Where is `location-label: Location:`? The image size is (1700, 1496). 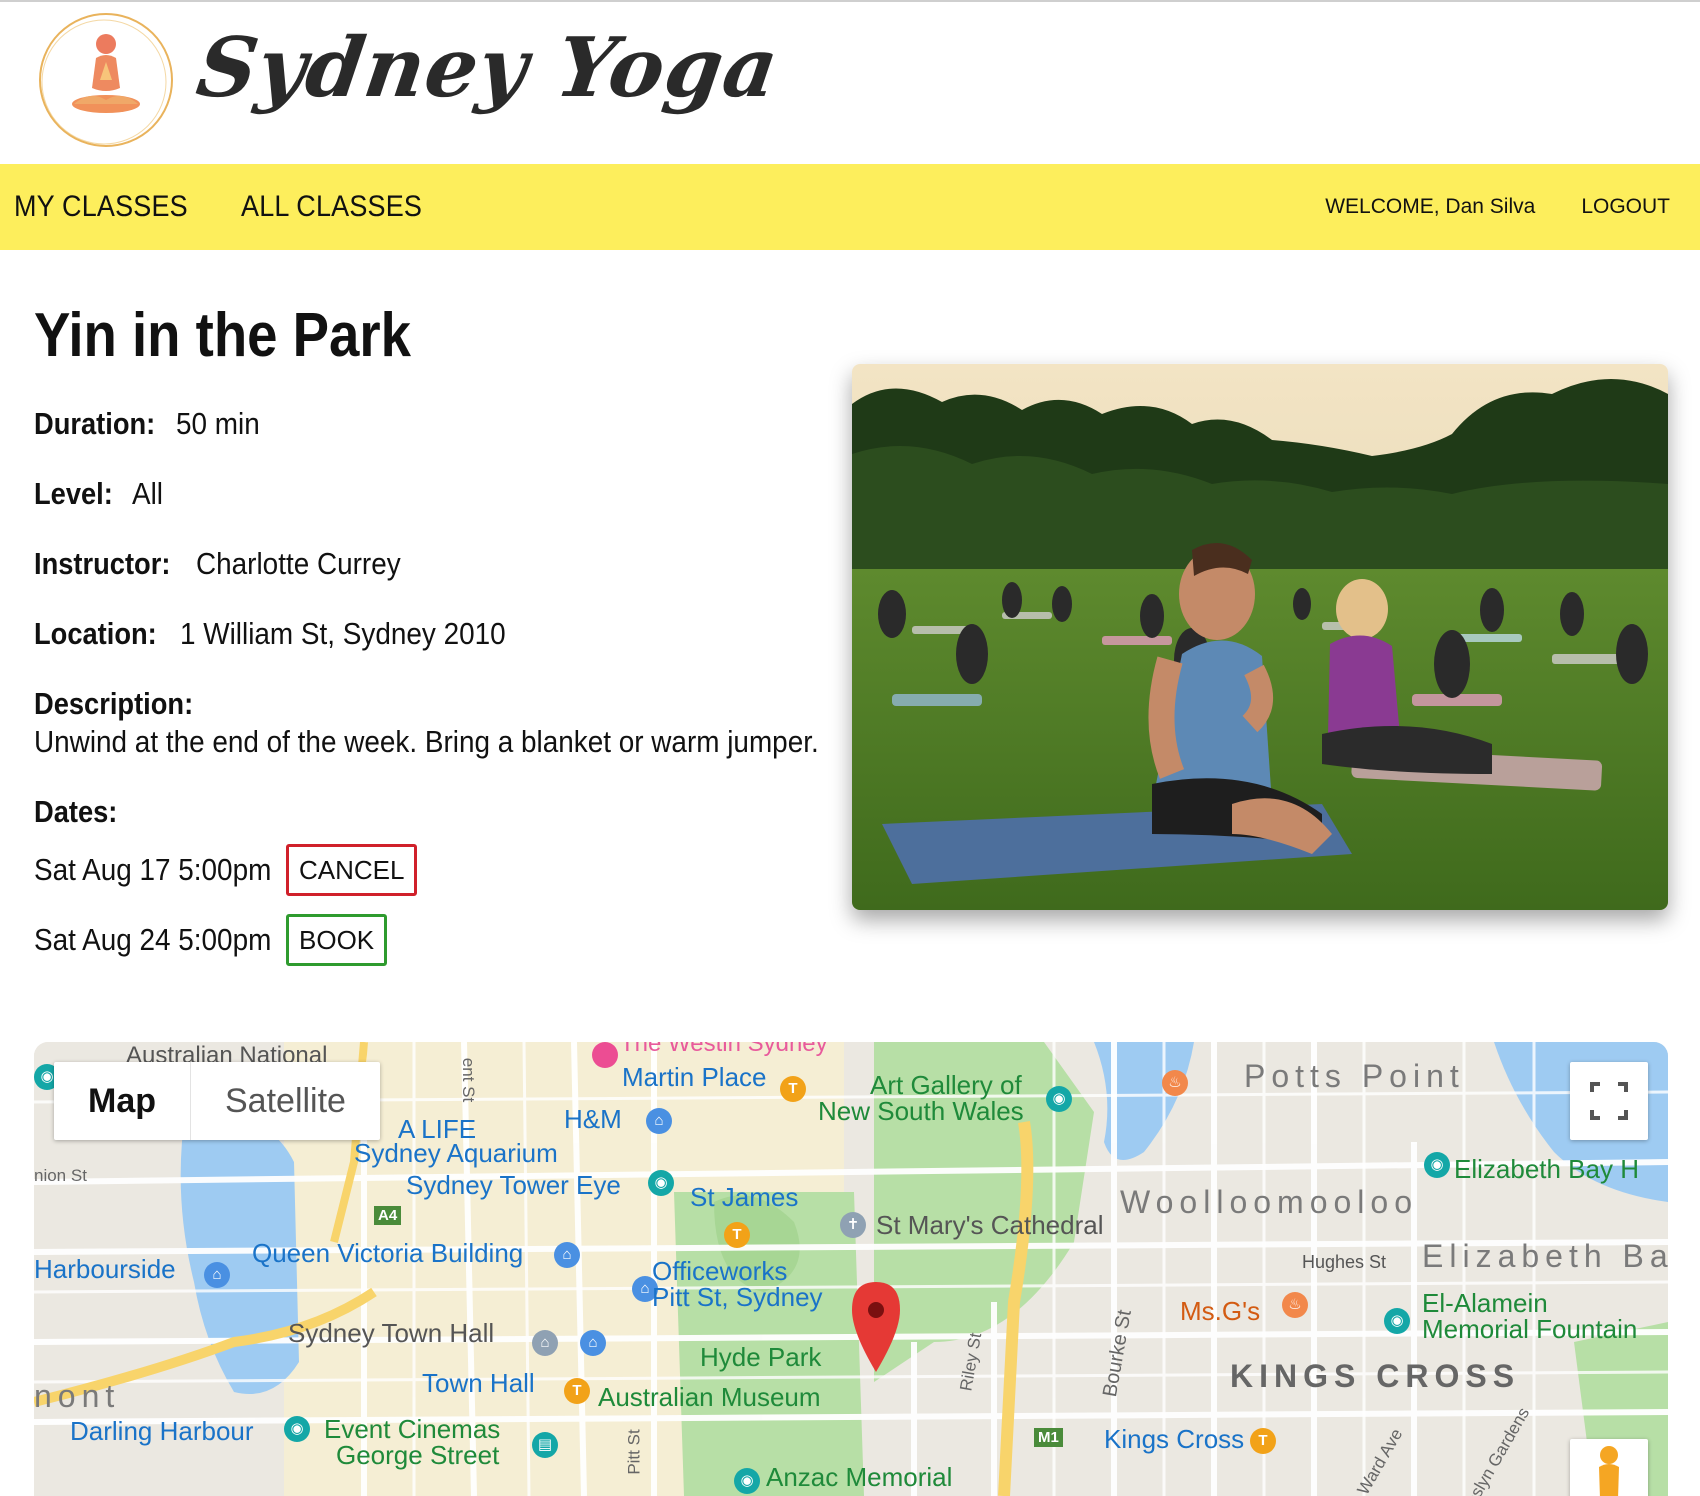
location-label: Location: is located at coordinates (95, 633).